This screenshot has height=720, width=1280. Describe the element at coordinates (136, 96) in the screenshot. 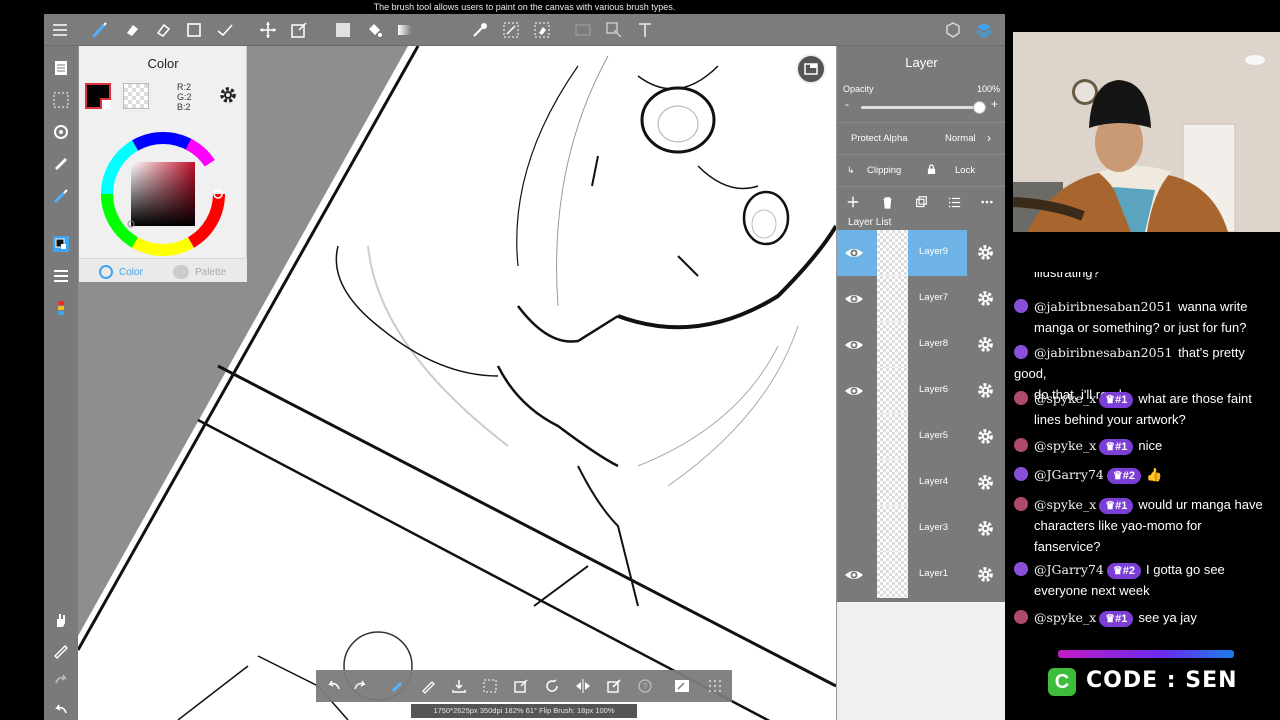

I see `background-color-swatch` at that location.